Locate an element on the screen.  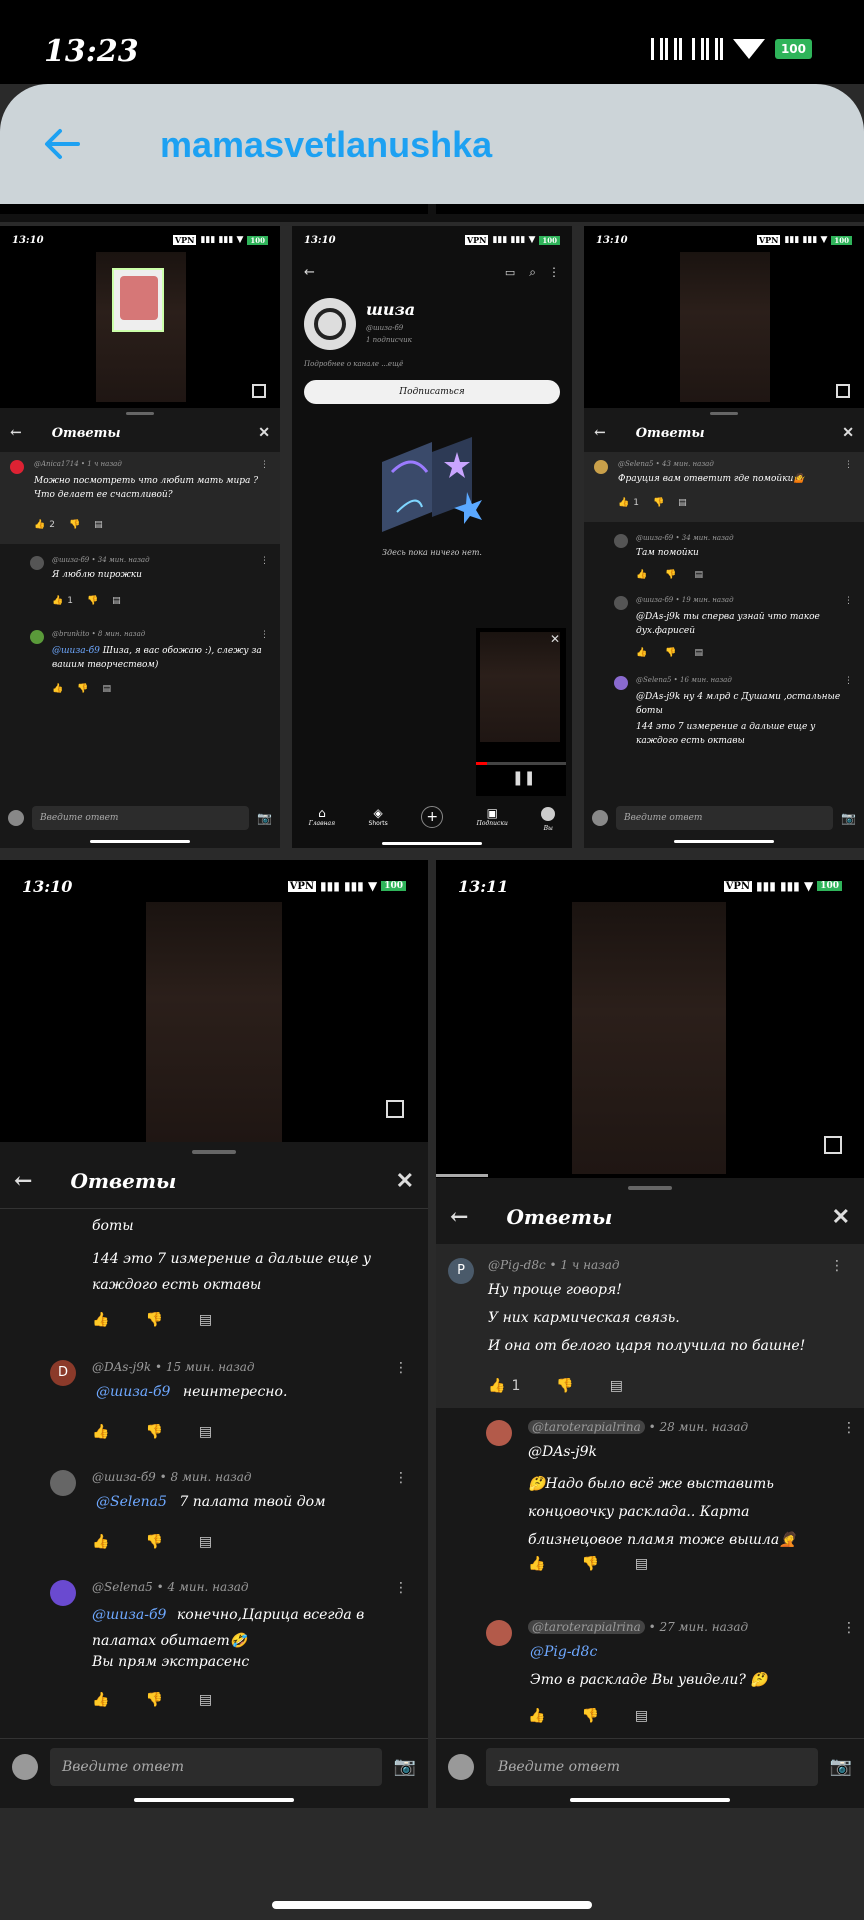
search-icon: ⌕ is located at coordinates (532, 272).